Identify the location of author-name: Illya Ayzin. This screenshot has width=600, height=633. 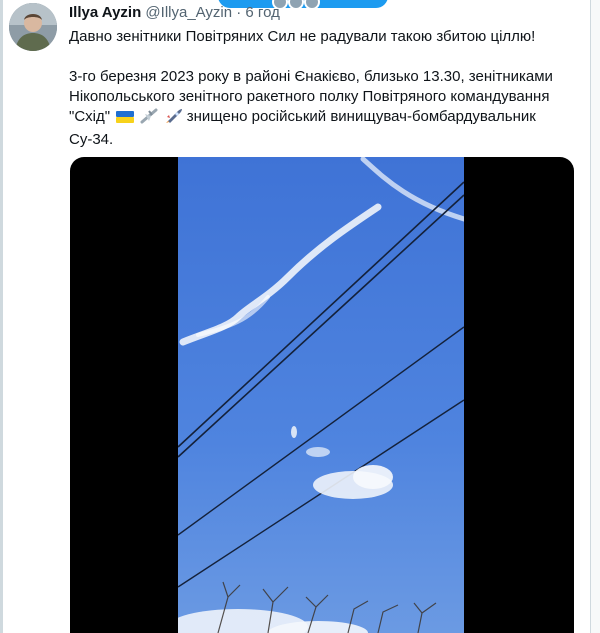
(105, 12).